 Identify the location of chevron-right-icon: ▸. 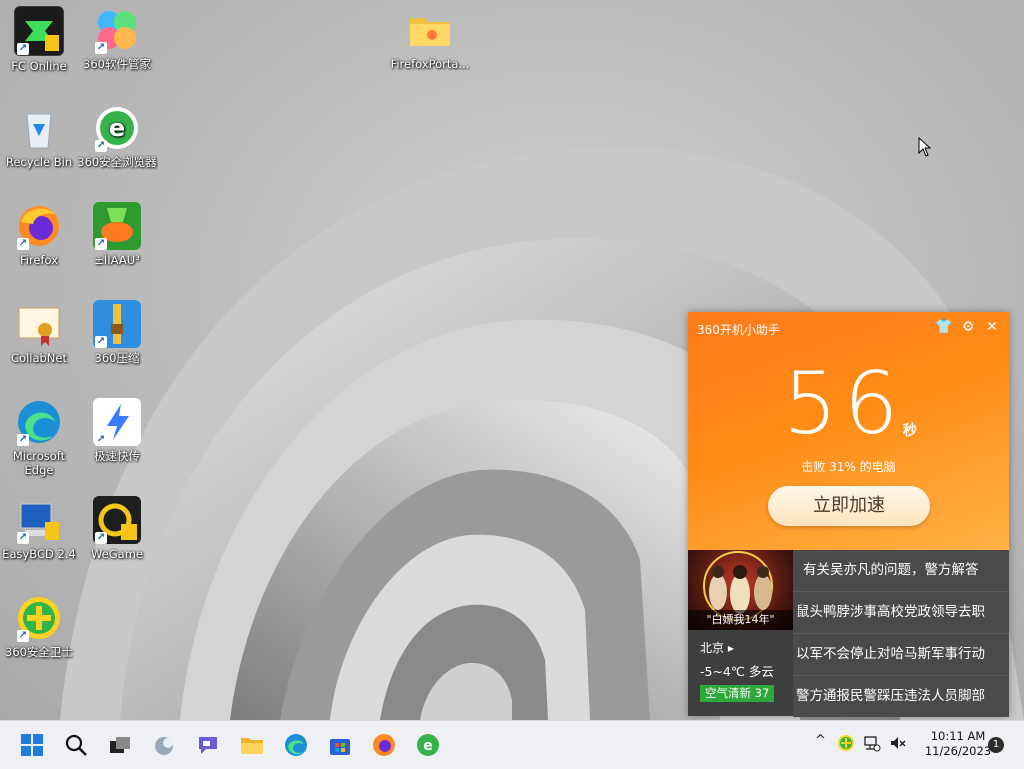
(730, 648).